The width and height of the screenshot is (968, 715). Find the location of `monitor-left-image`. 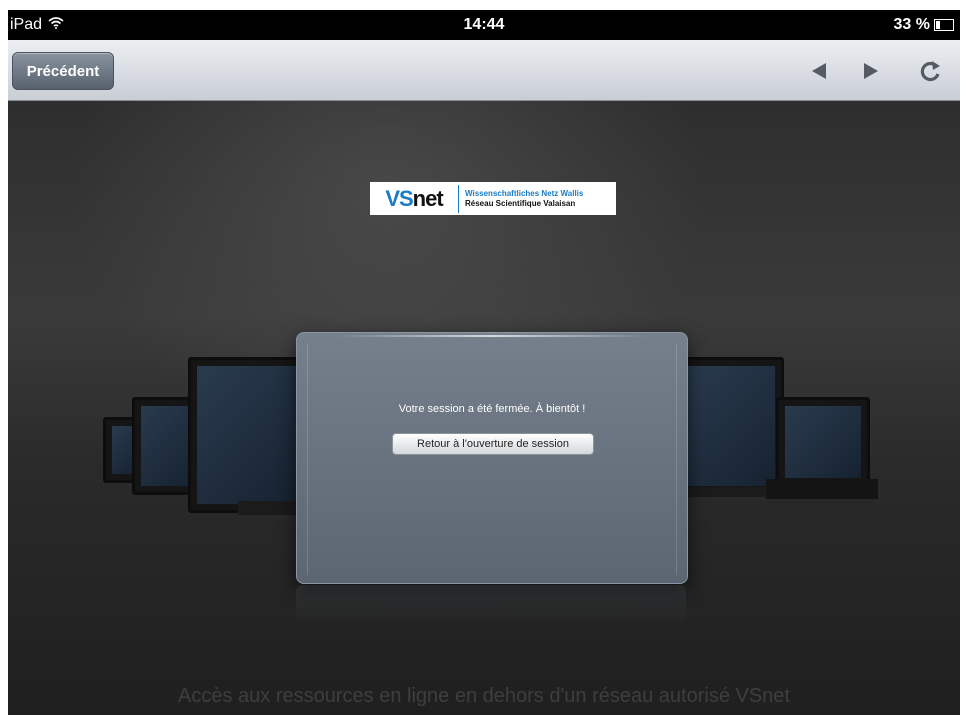

monitor-left-image is located at coordinates (247, 435).